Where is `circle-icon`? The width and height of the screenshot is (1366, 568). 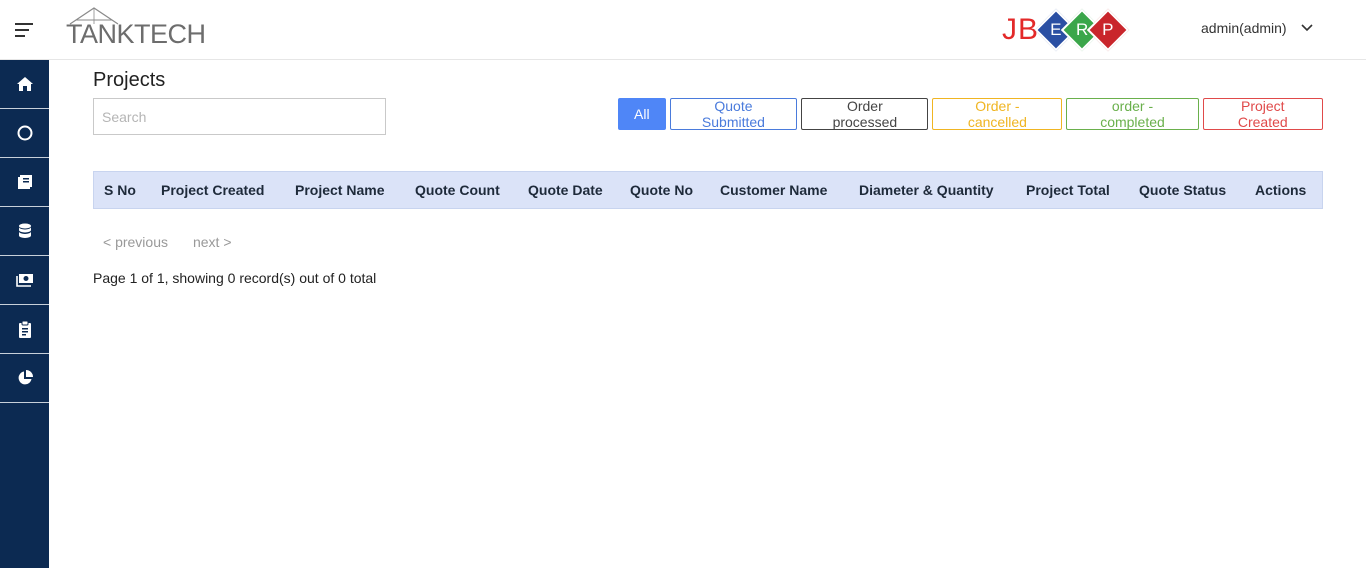 circle-icon is located at coordinates (24, 133).